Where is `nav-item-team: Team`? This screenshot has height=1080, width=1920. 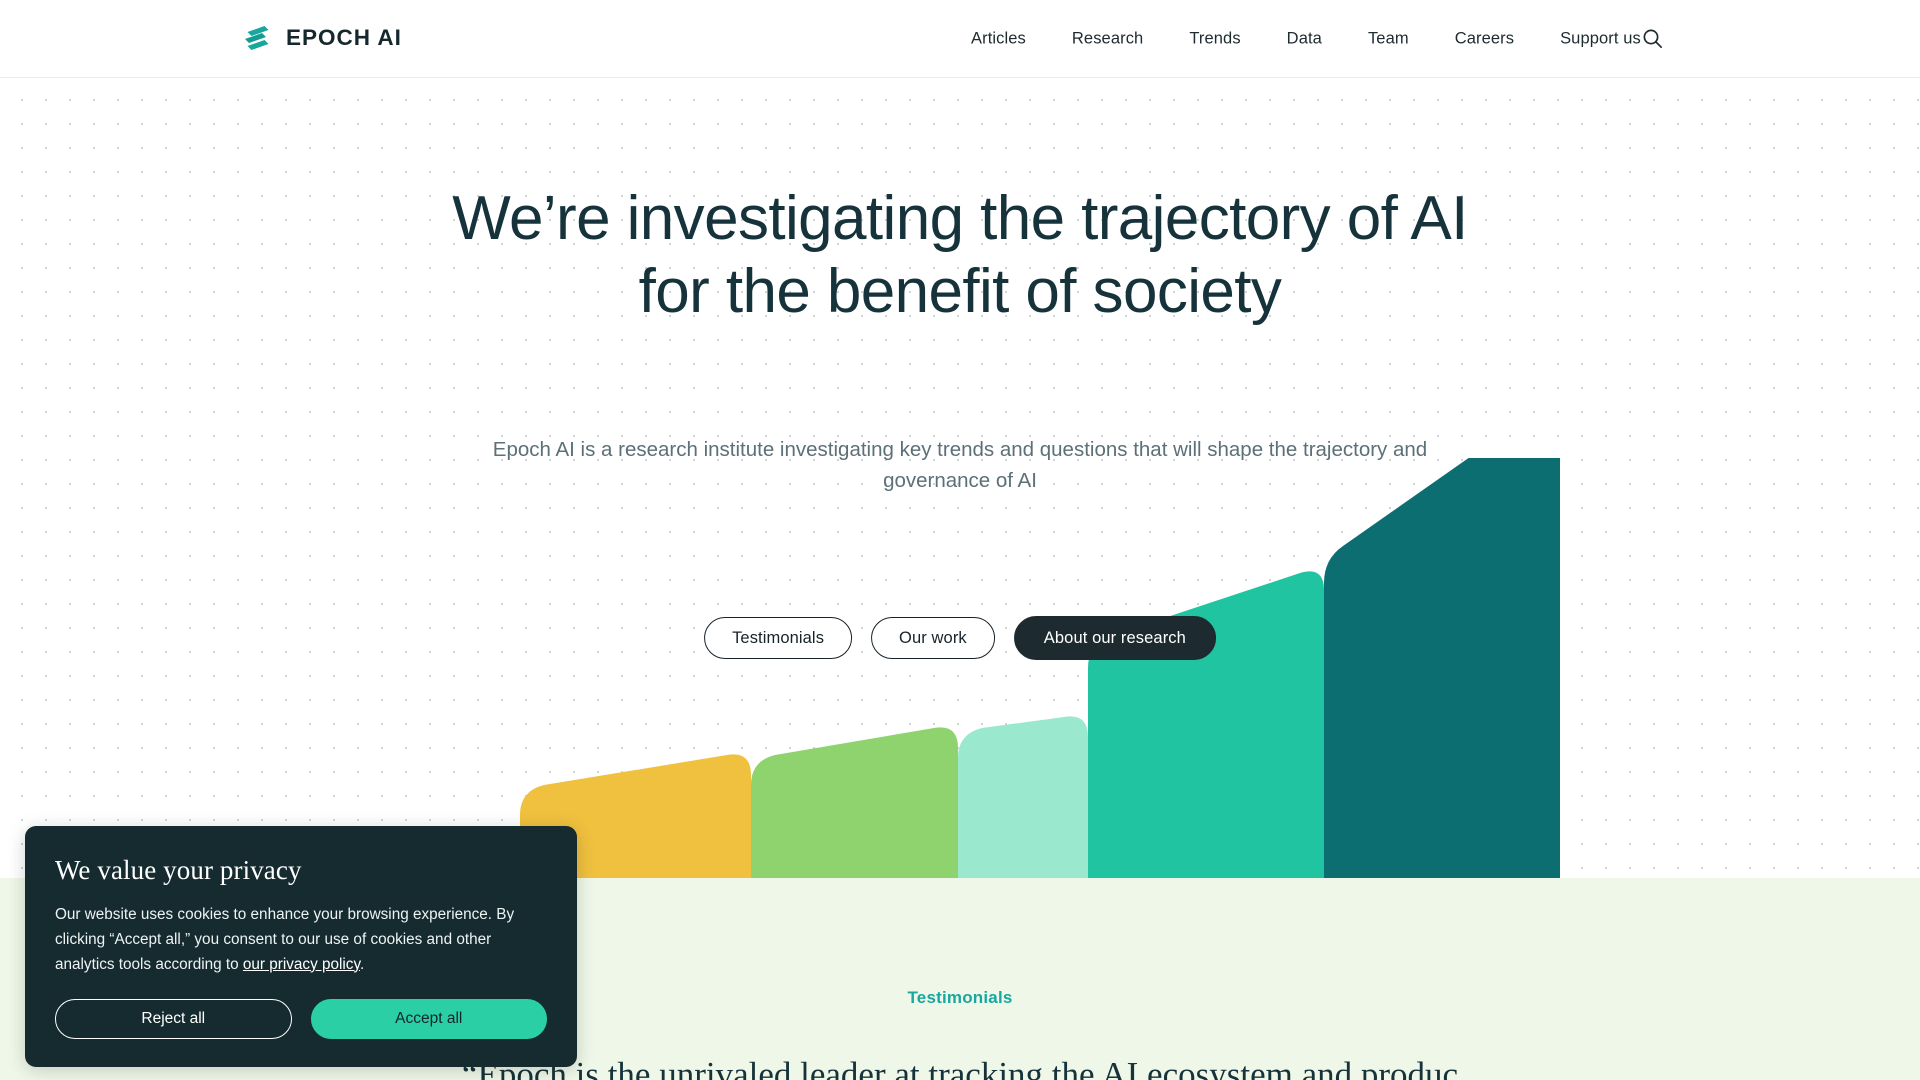
nav-item-team: Team is located at coordinates (1388, 38).